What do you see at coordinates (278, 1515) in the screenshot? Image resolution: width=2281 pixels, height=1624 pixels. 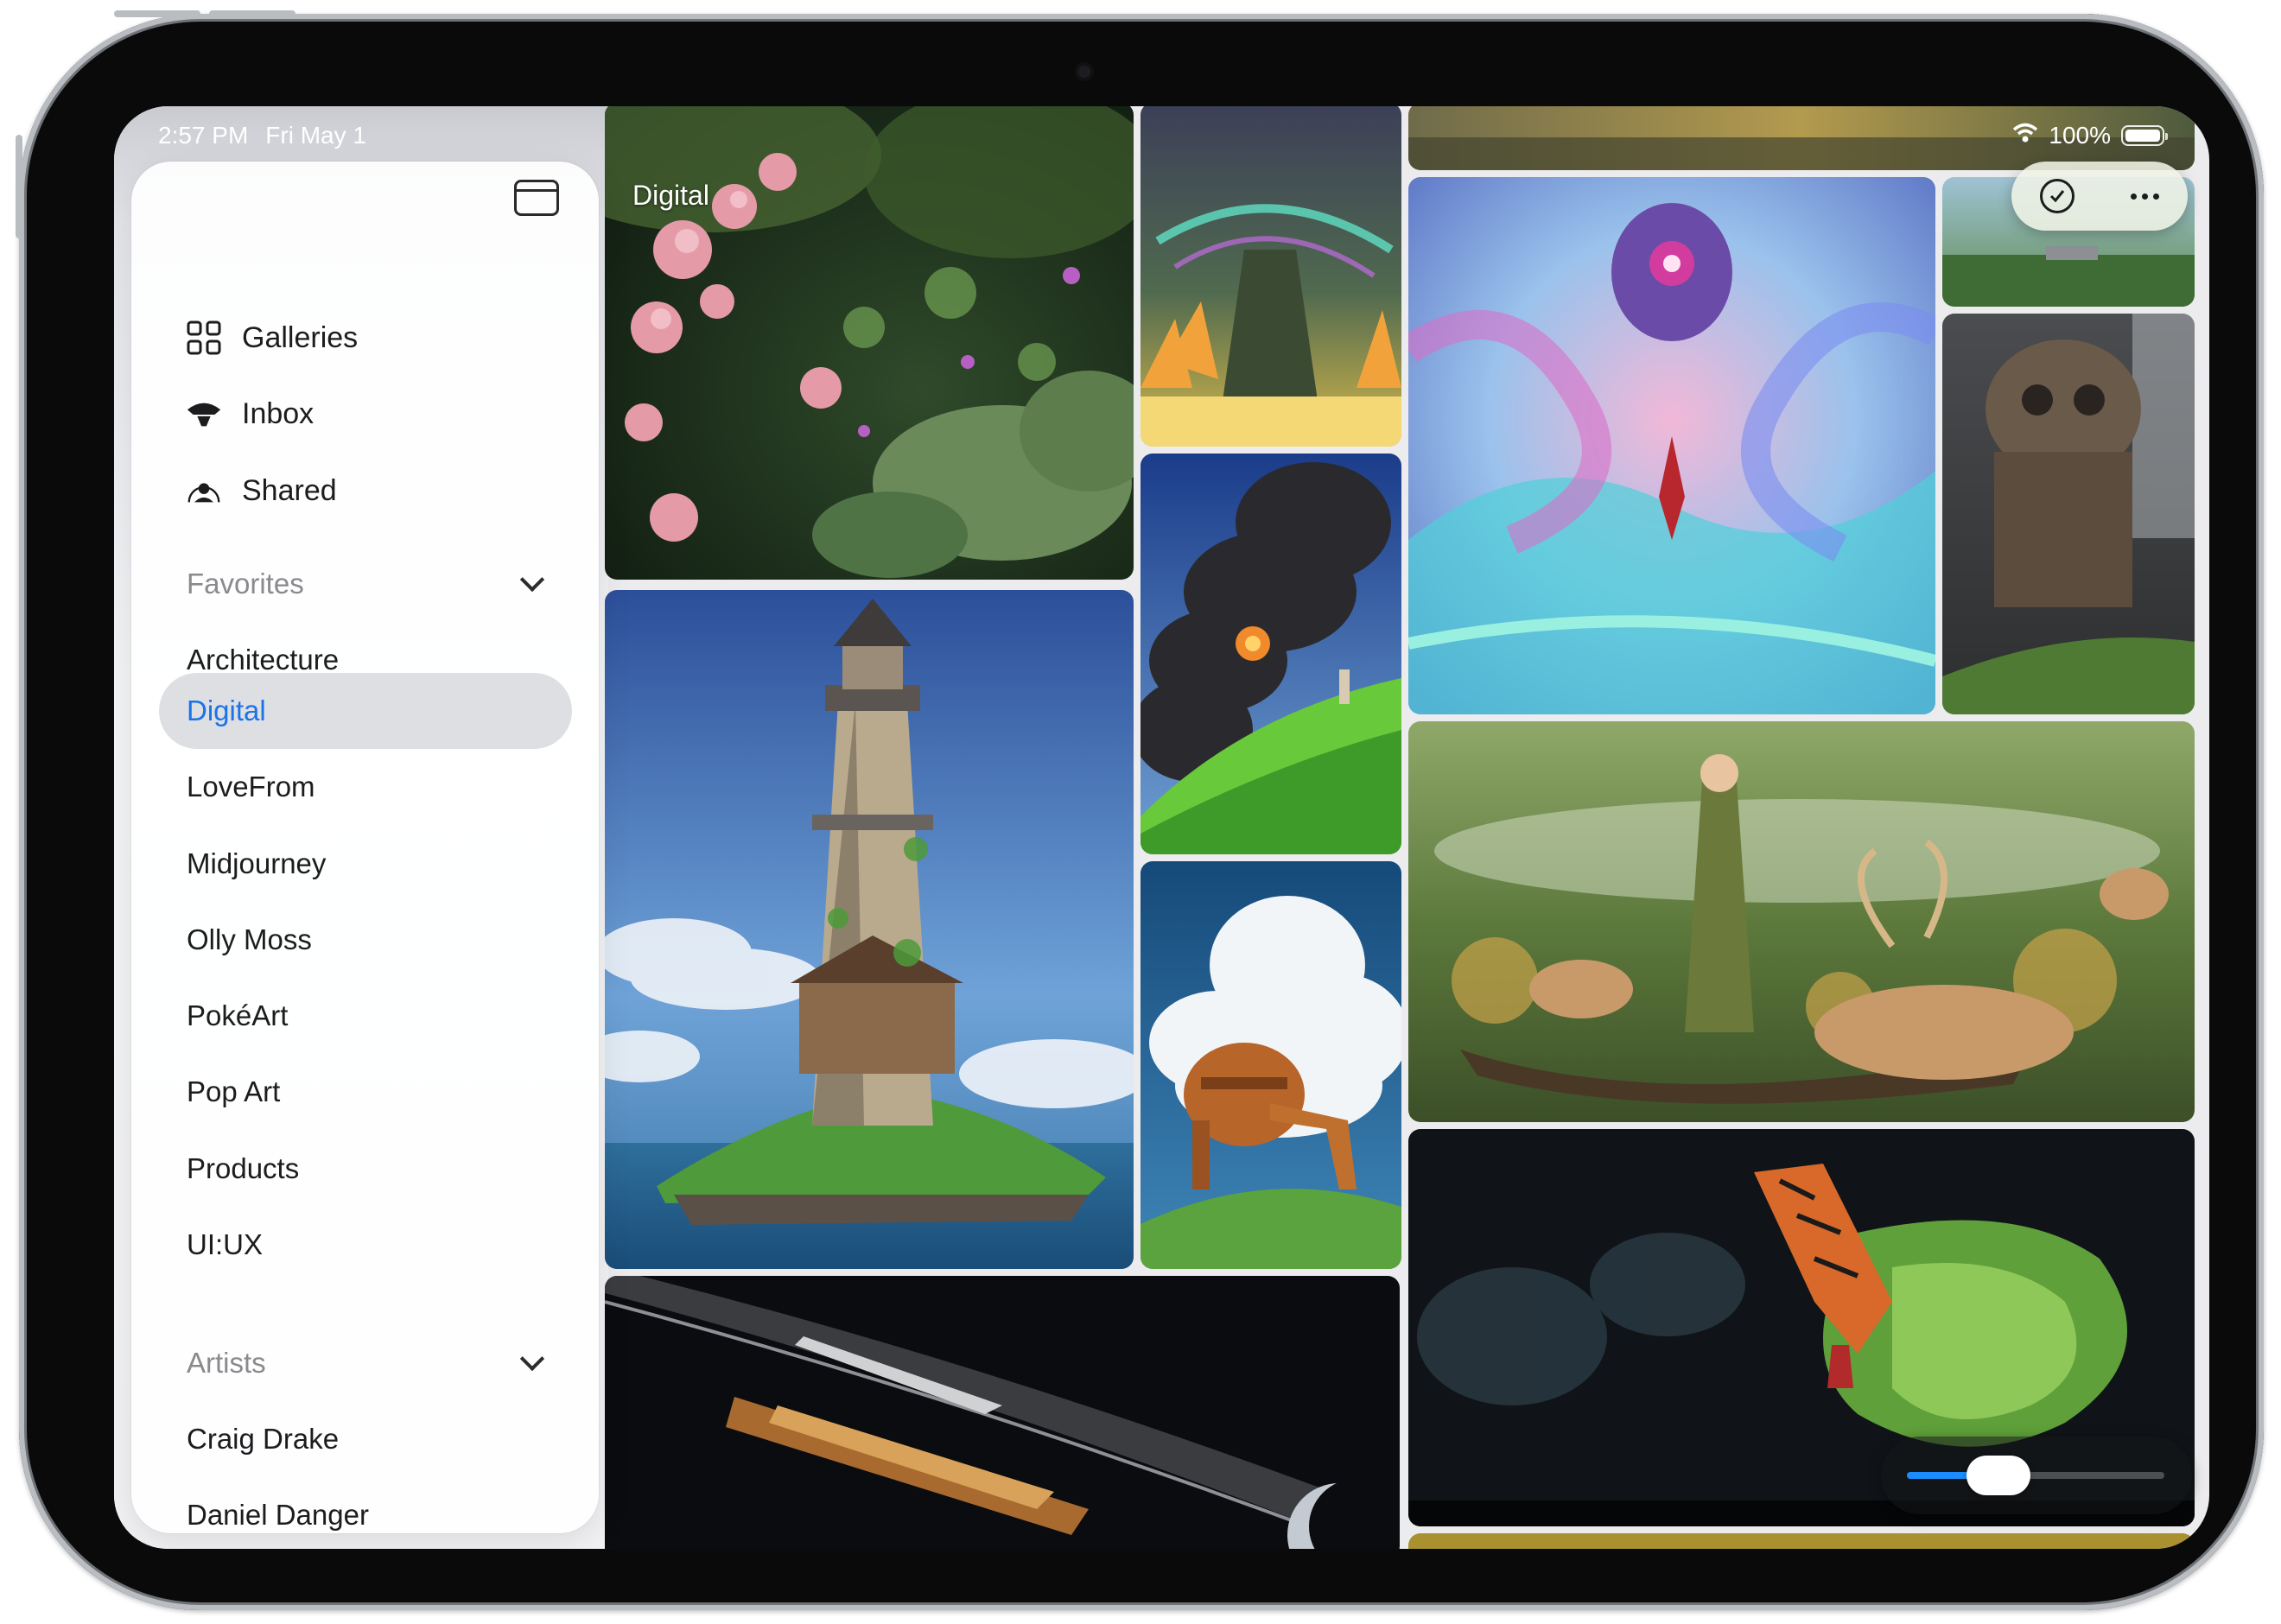 I see `artist-item-daniel-danger: Daniel Danger` at bounding box center [278, 1515].